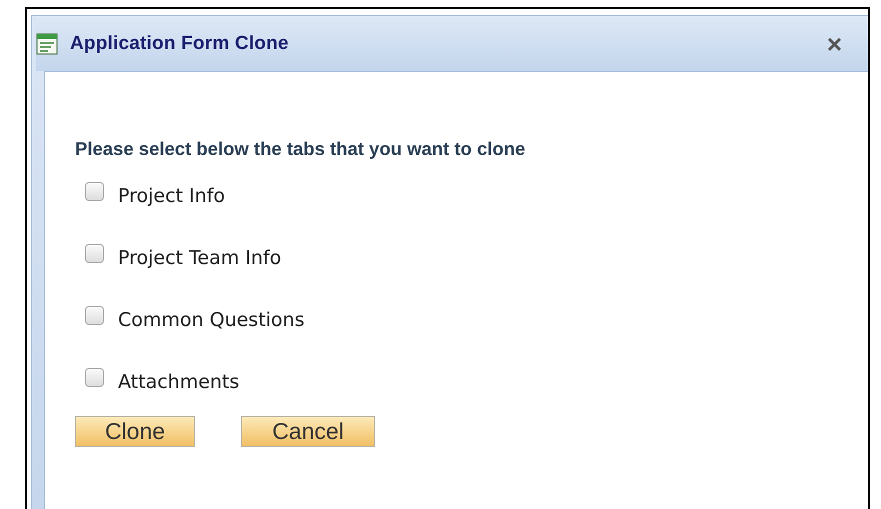 Image resolution: width=881 pixels, height=509 pixels. I want to click on checkbox-label: Project Info, so click(172, 196).